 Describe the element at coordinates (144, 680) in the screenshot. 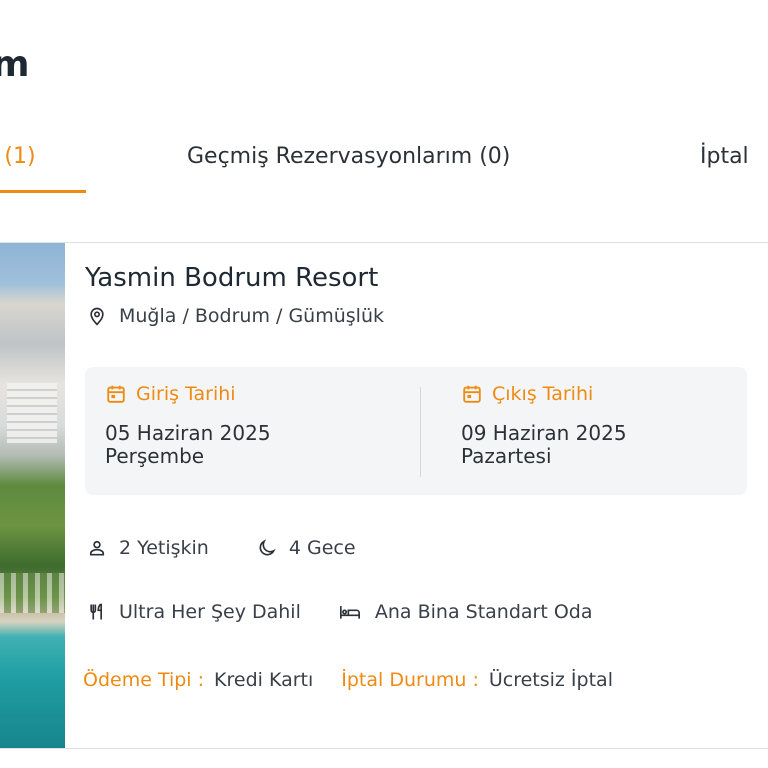

I see `payment-type-label: Ödeme Tipi :` at that location.